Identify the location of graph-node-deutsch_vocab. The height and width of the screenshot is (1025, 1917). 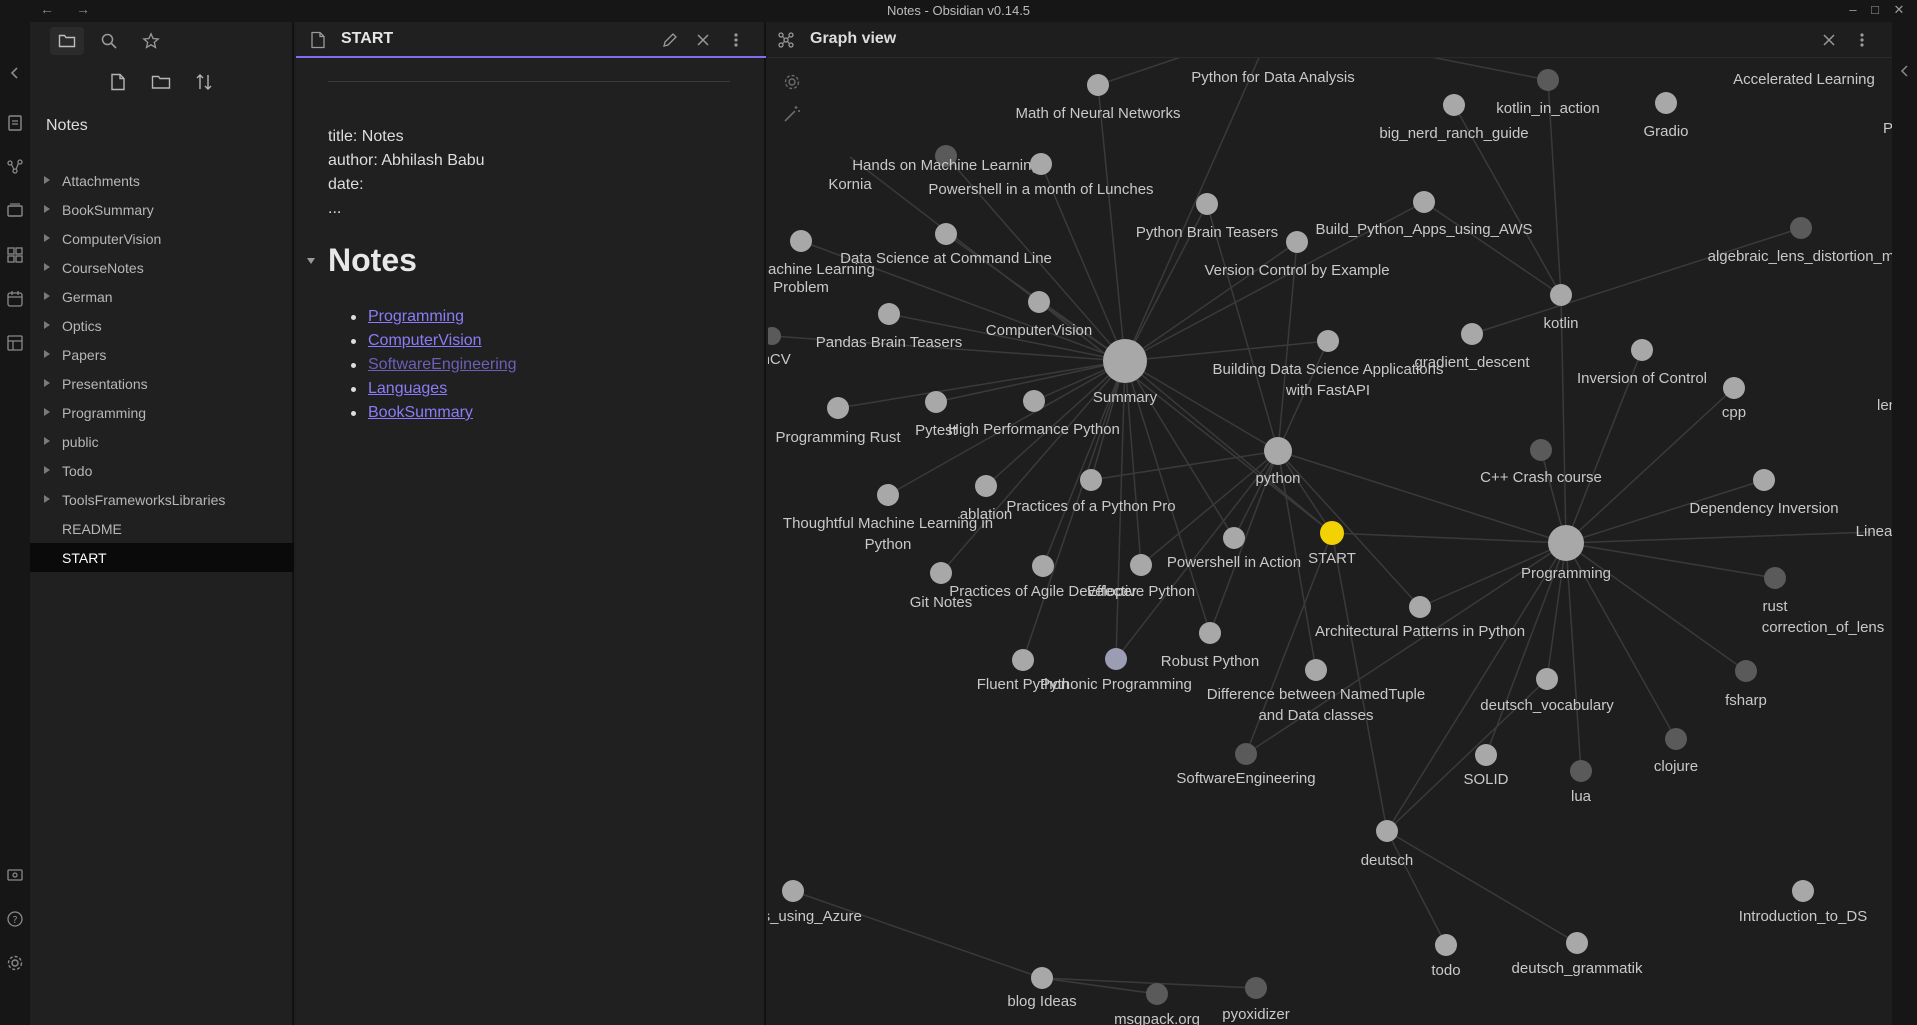
(1547, 679).